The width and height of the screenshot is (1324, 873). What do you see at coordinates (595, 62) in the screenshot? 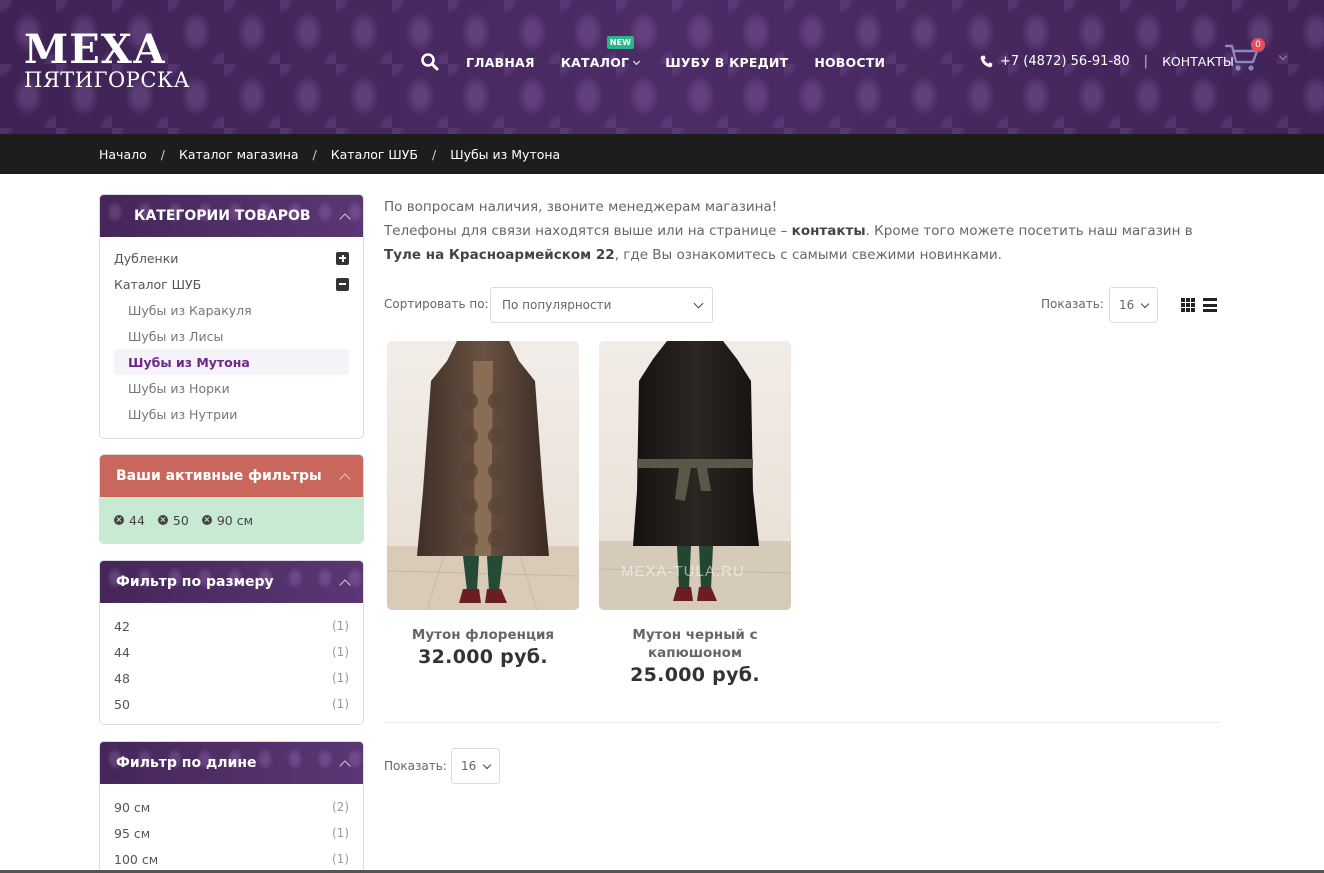
I see `nav-catalog-label: КАТАЛОГ` at bounding box center [595, 62].